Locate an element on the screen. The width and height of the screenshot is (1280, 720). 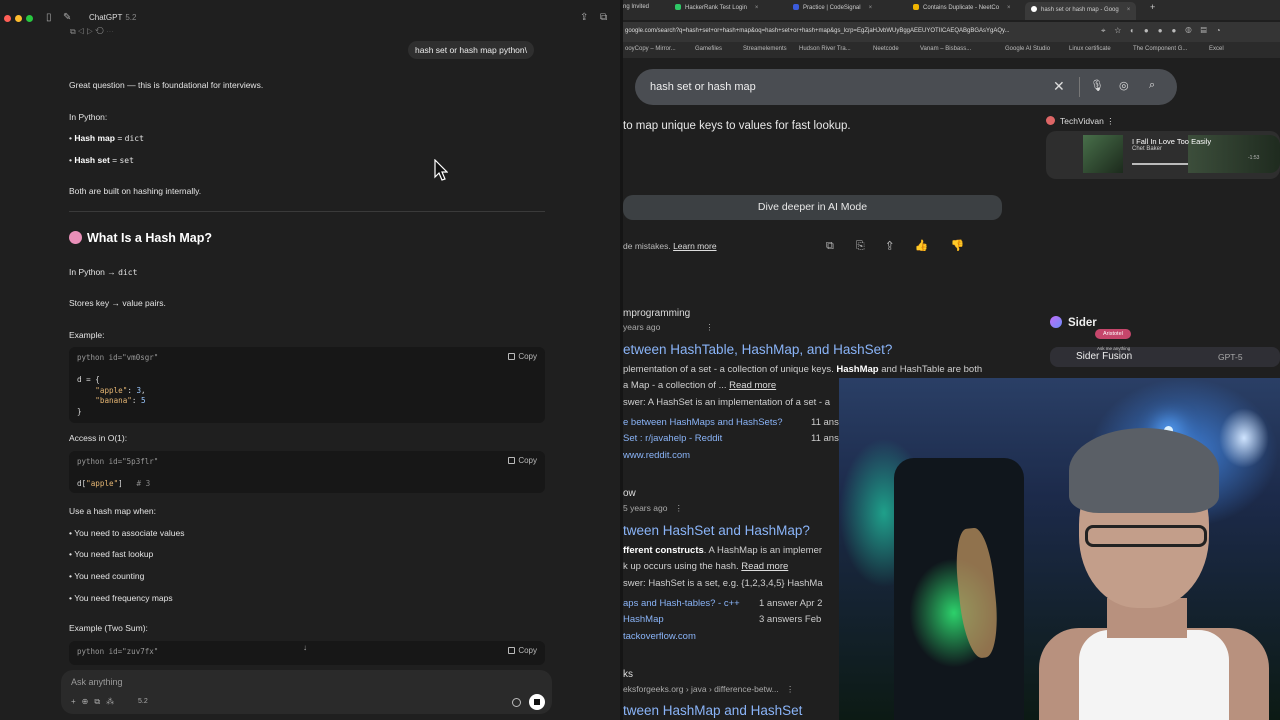
result-meta: 5 years ago ⋮ is located at coordinates (653, 508).